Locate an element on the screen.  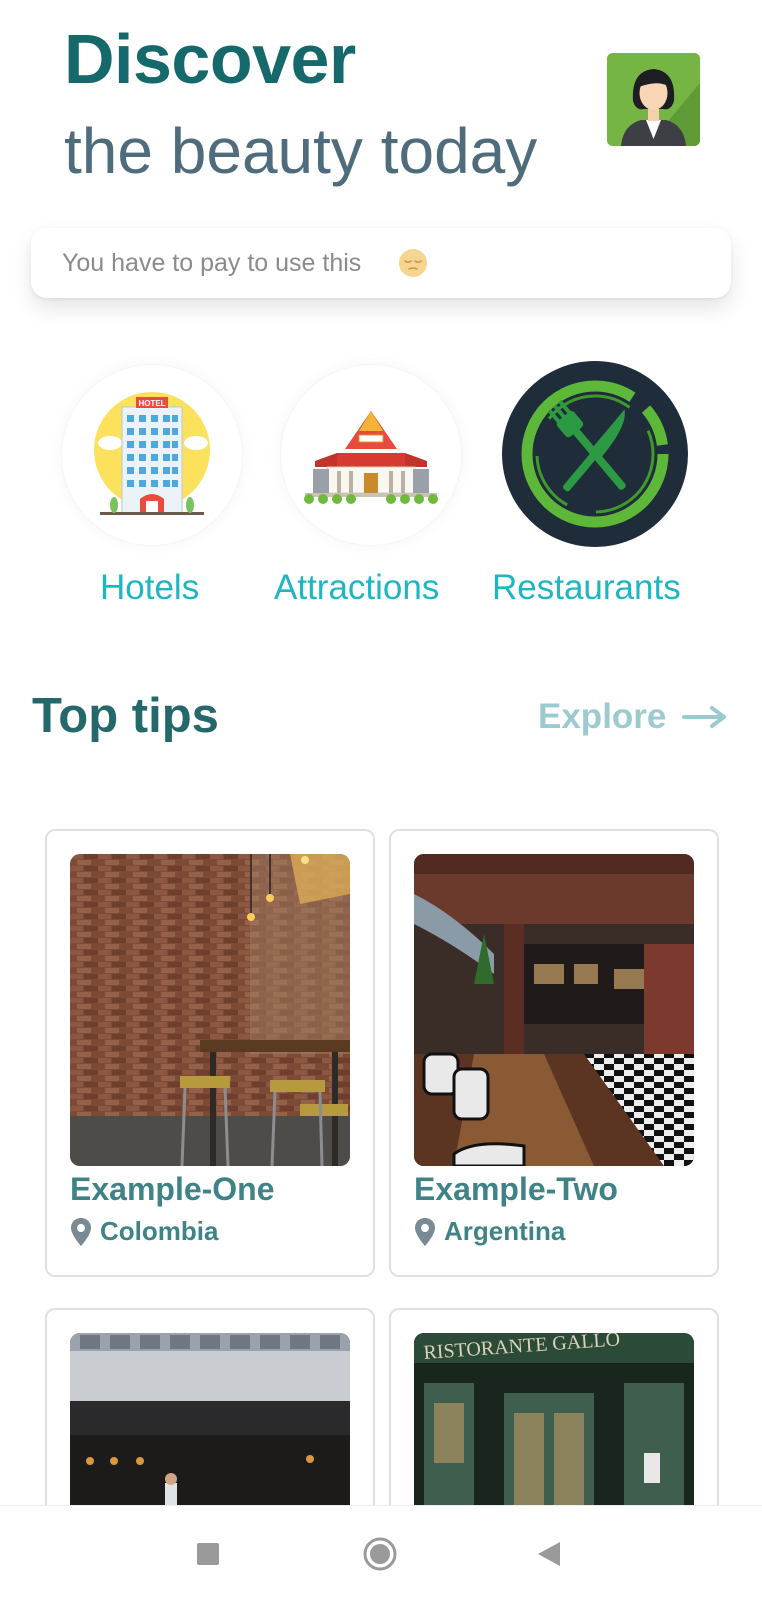
system-navigation-bar is located at coordinates (381, 1552).